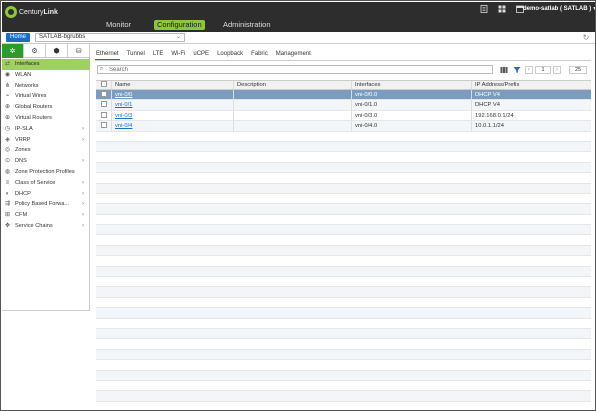 The height and width of the screenshot is (411, 596). What do you see at coordinates (136, 55) in the screenshot?
I see `tab-tunnel: Tunnel` at bounding box center [136, 55].